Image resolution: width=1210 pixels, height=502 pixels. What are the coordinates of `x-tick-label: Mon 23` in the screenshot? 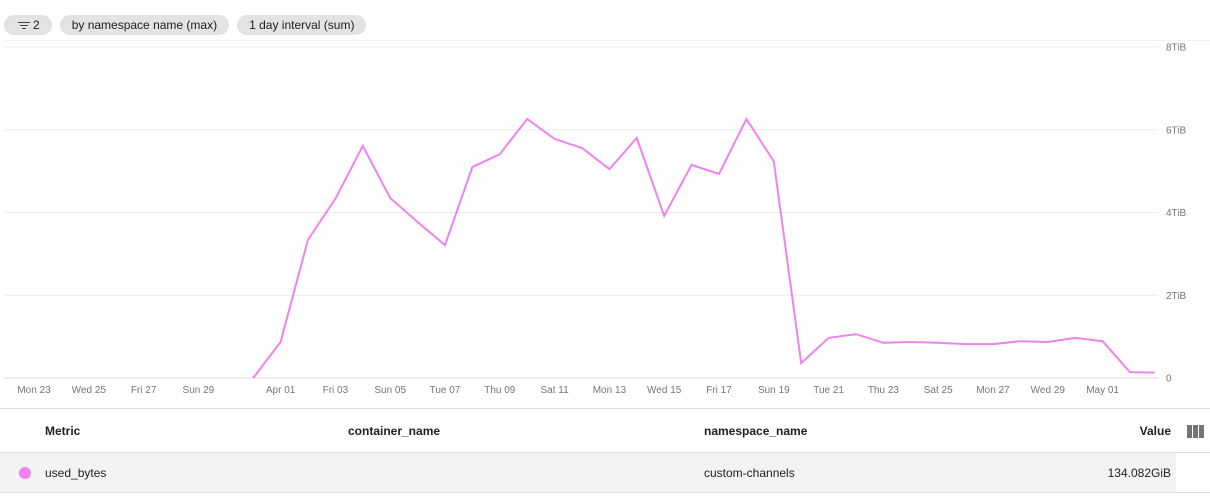 It's located at (34, 390).